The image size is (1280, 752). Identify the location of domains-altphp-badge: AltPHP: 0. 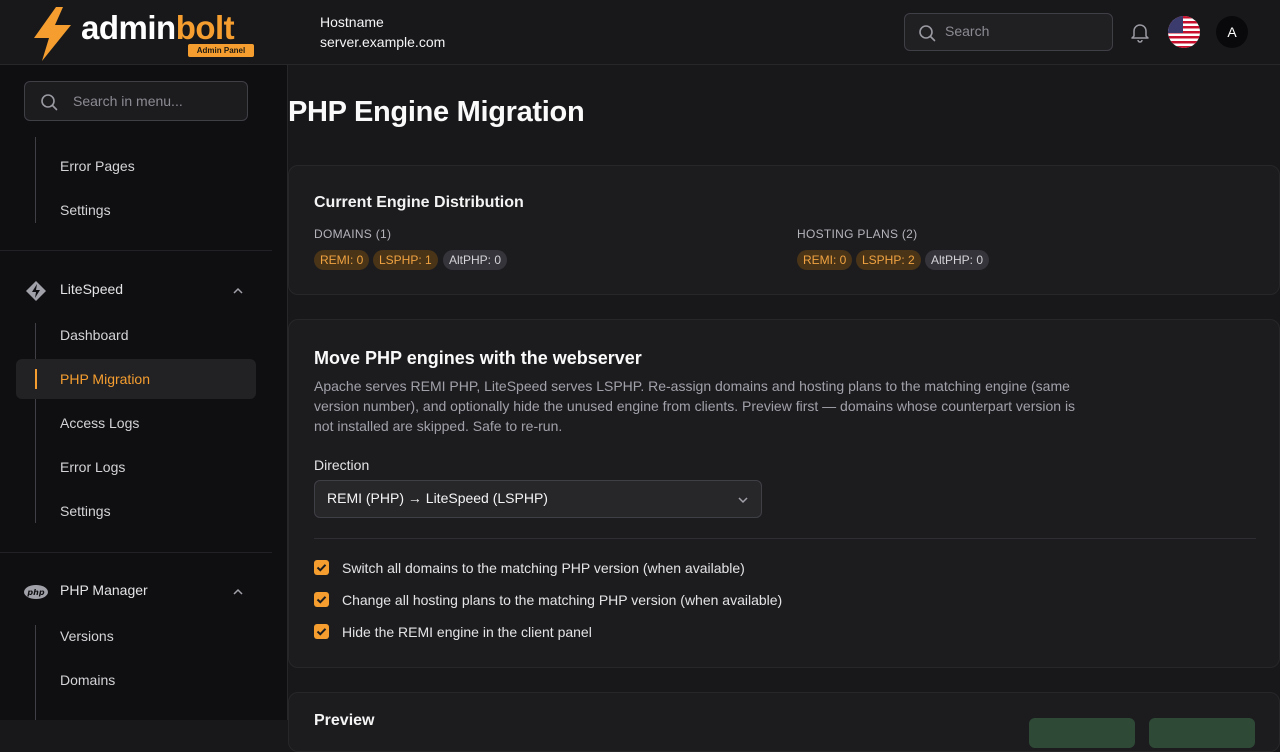
(475, 260).